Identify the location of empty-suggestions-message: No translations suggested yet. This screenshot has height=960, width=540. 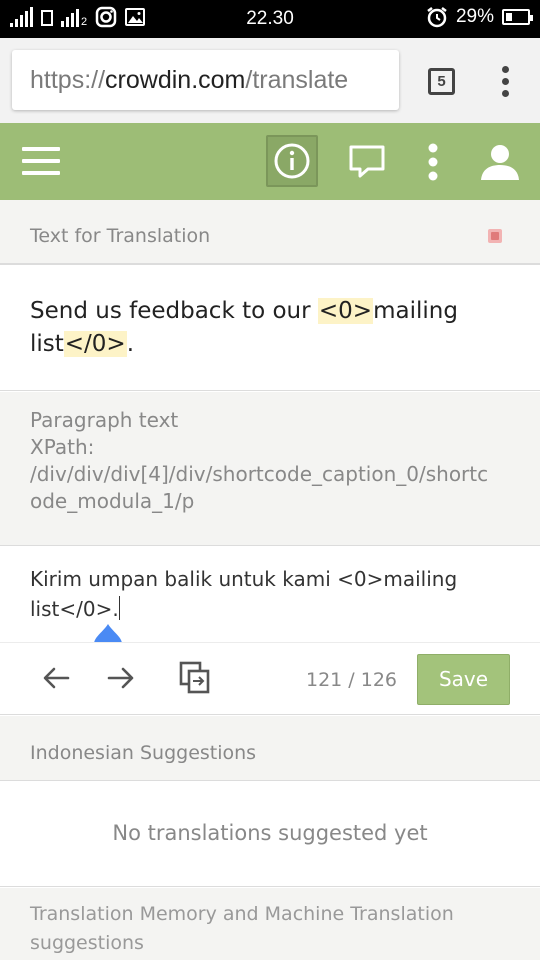
(270, 833).